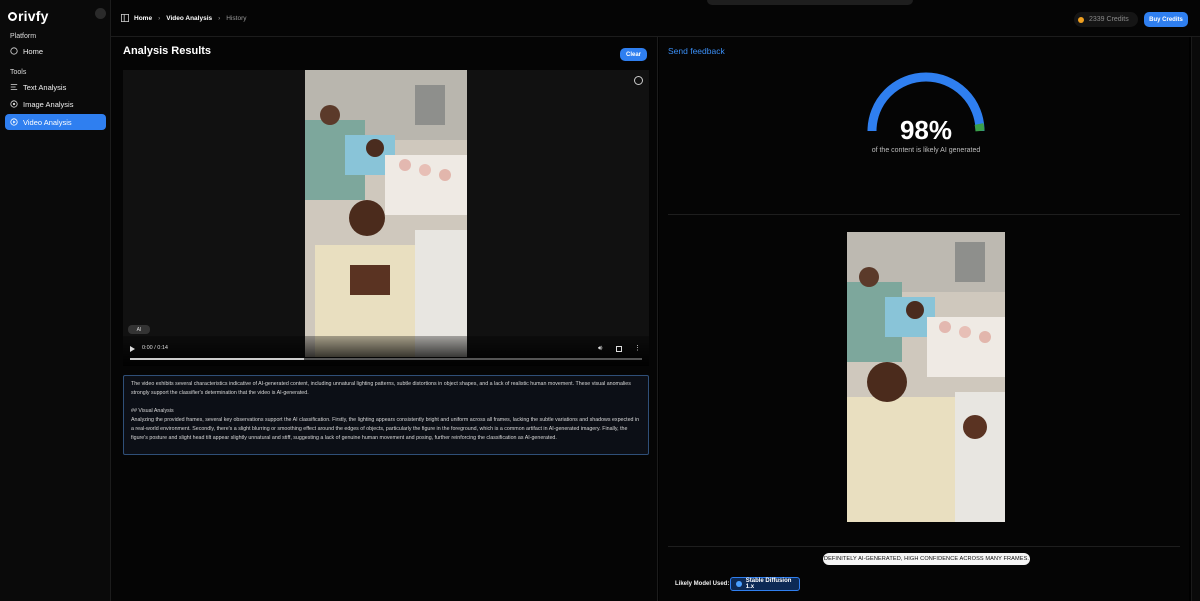  I want to click on breadcrumb-video-analysis: Video Analysis, so click(189, 18).